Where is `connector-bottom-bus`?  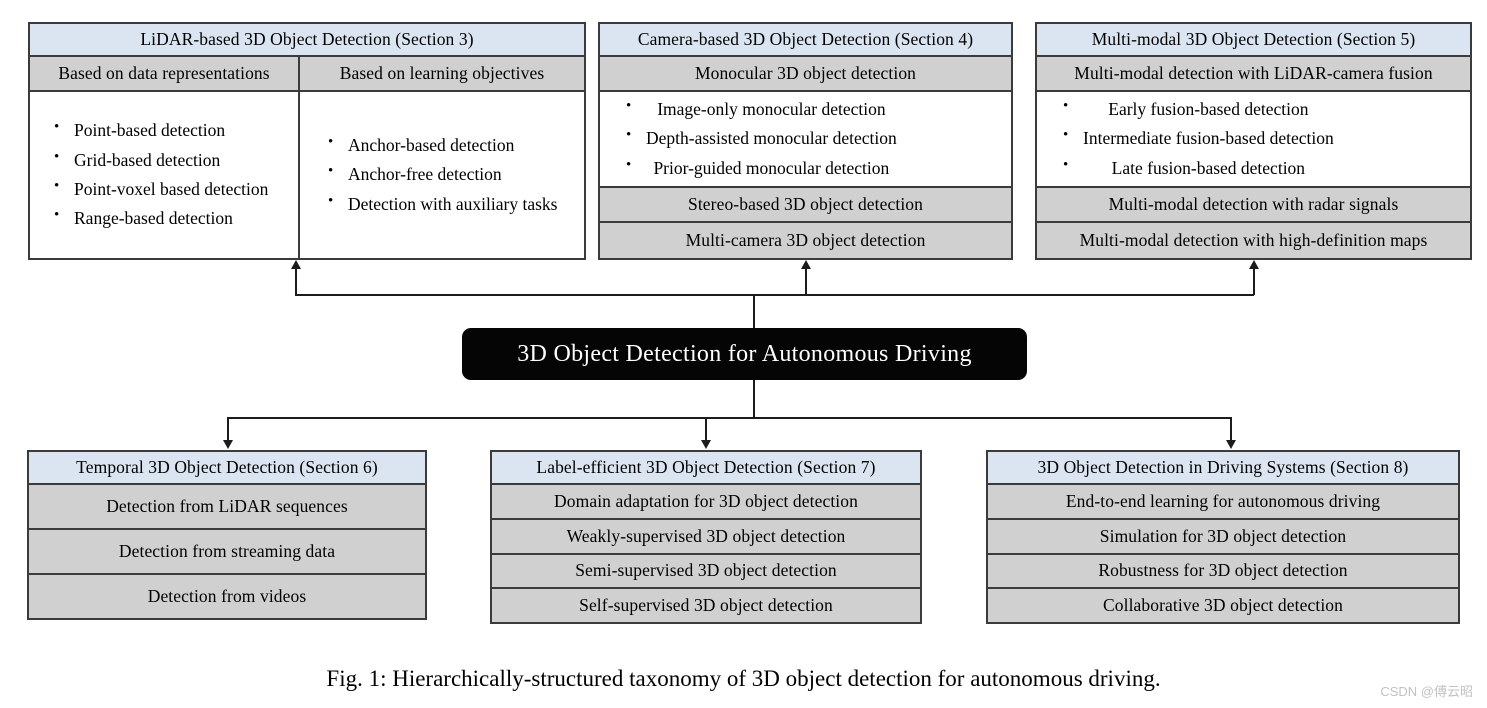 connector-bottom-bus is located at coordinates (729, 418).